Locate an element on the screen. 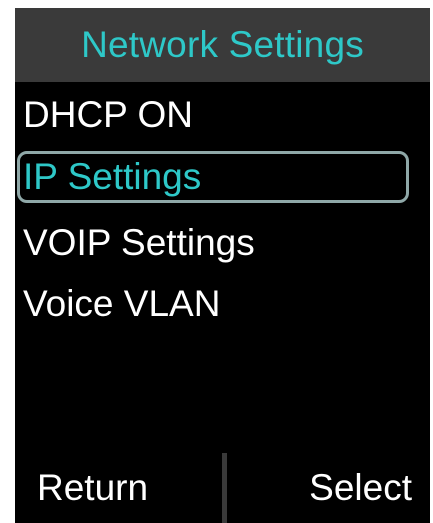  select-softkey-label: Select is located at coordinates (360, 487).